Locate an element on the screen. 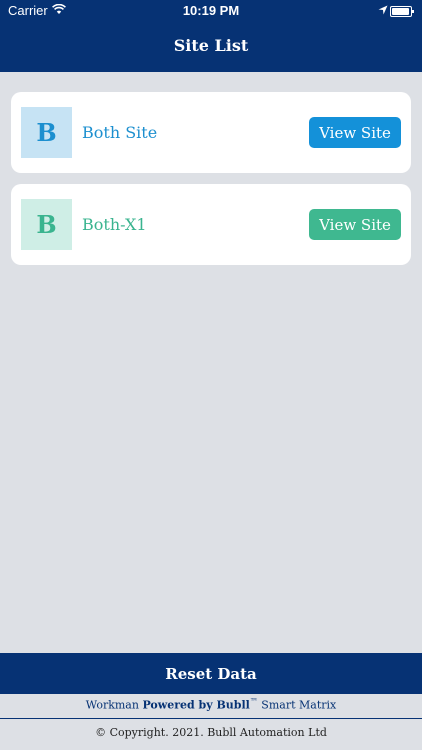 Image resolution: width=422 pixels, height=750 pixels. page-title: Site List is located at coordinates (211, 45).